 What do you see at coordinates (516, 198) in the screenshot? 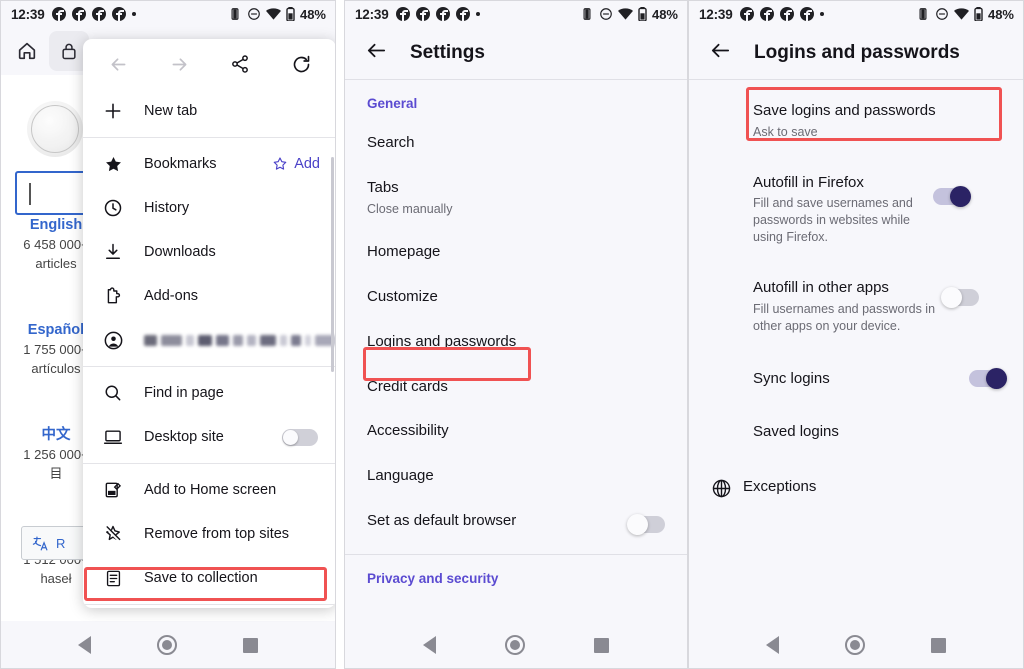
I see `settings-row-tabs: Tabs Close manually` at bounding box center [516, 198].